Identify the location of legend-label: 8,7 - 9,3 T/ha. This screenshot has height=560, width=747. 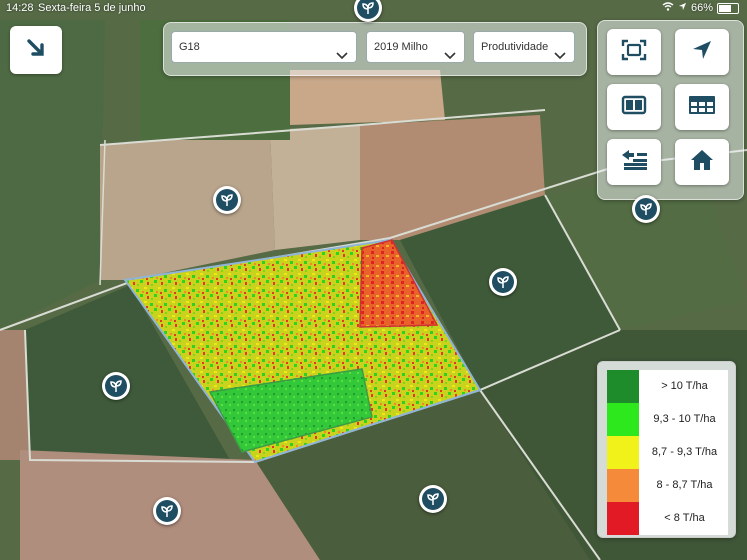
(684, 452).